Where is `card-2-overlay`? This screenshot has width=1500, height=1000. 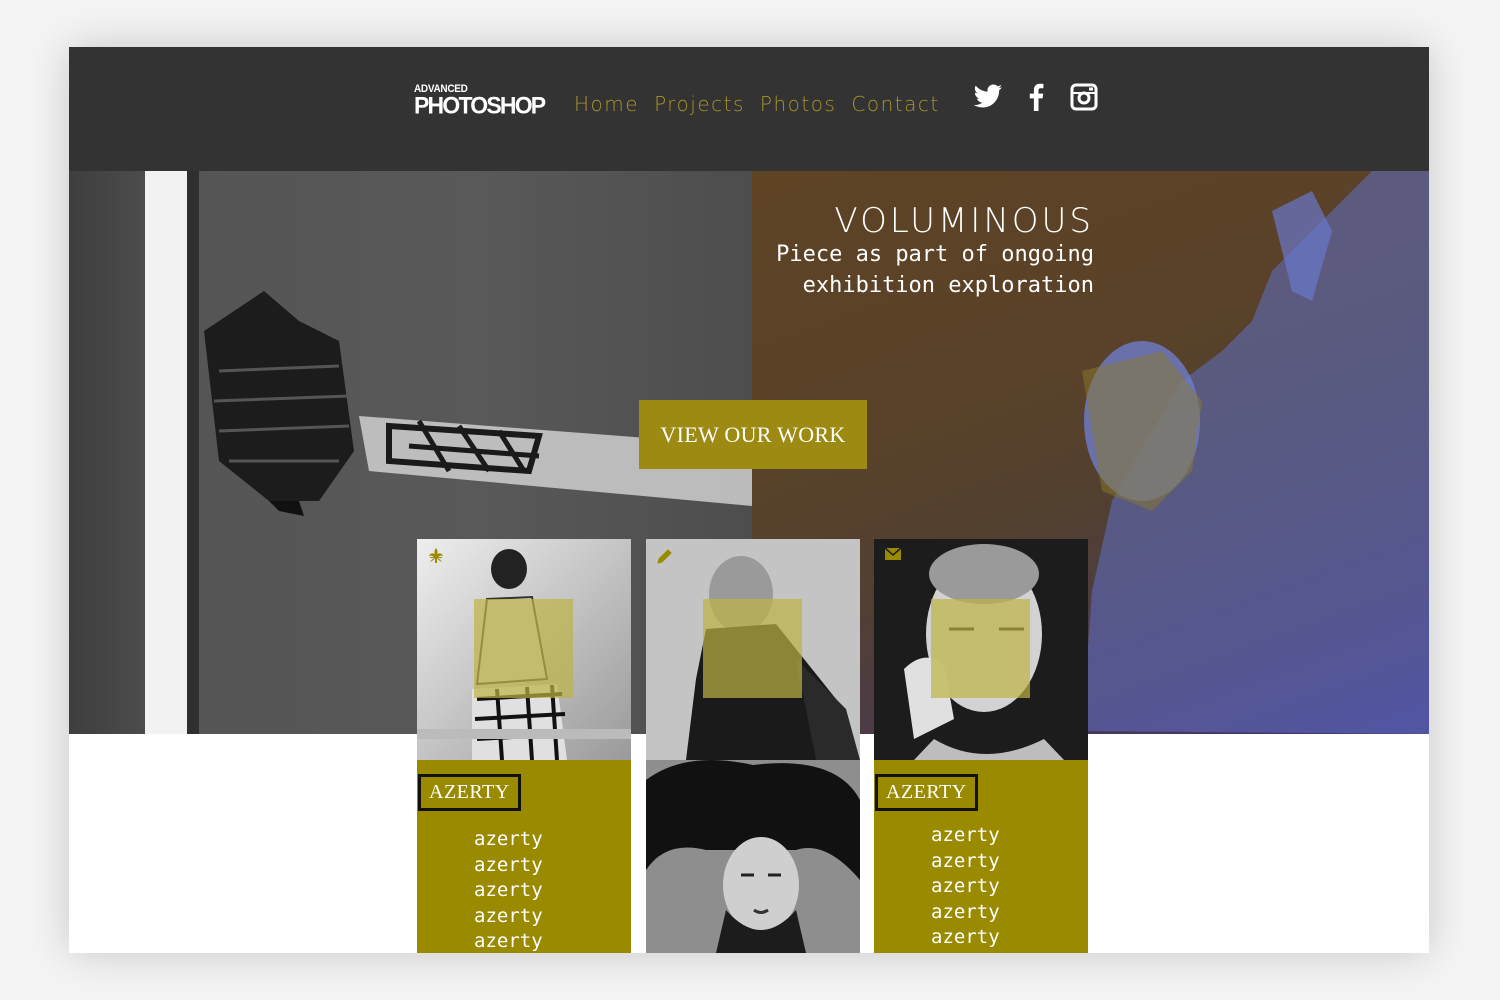 card-2-overlay is located at coordinates (752, 648).